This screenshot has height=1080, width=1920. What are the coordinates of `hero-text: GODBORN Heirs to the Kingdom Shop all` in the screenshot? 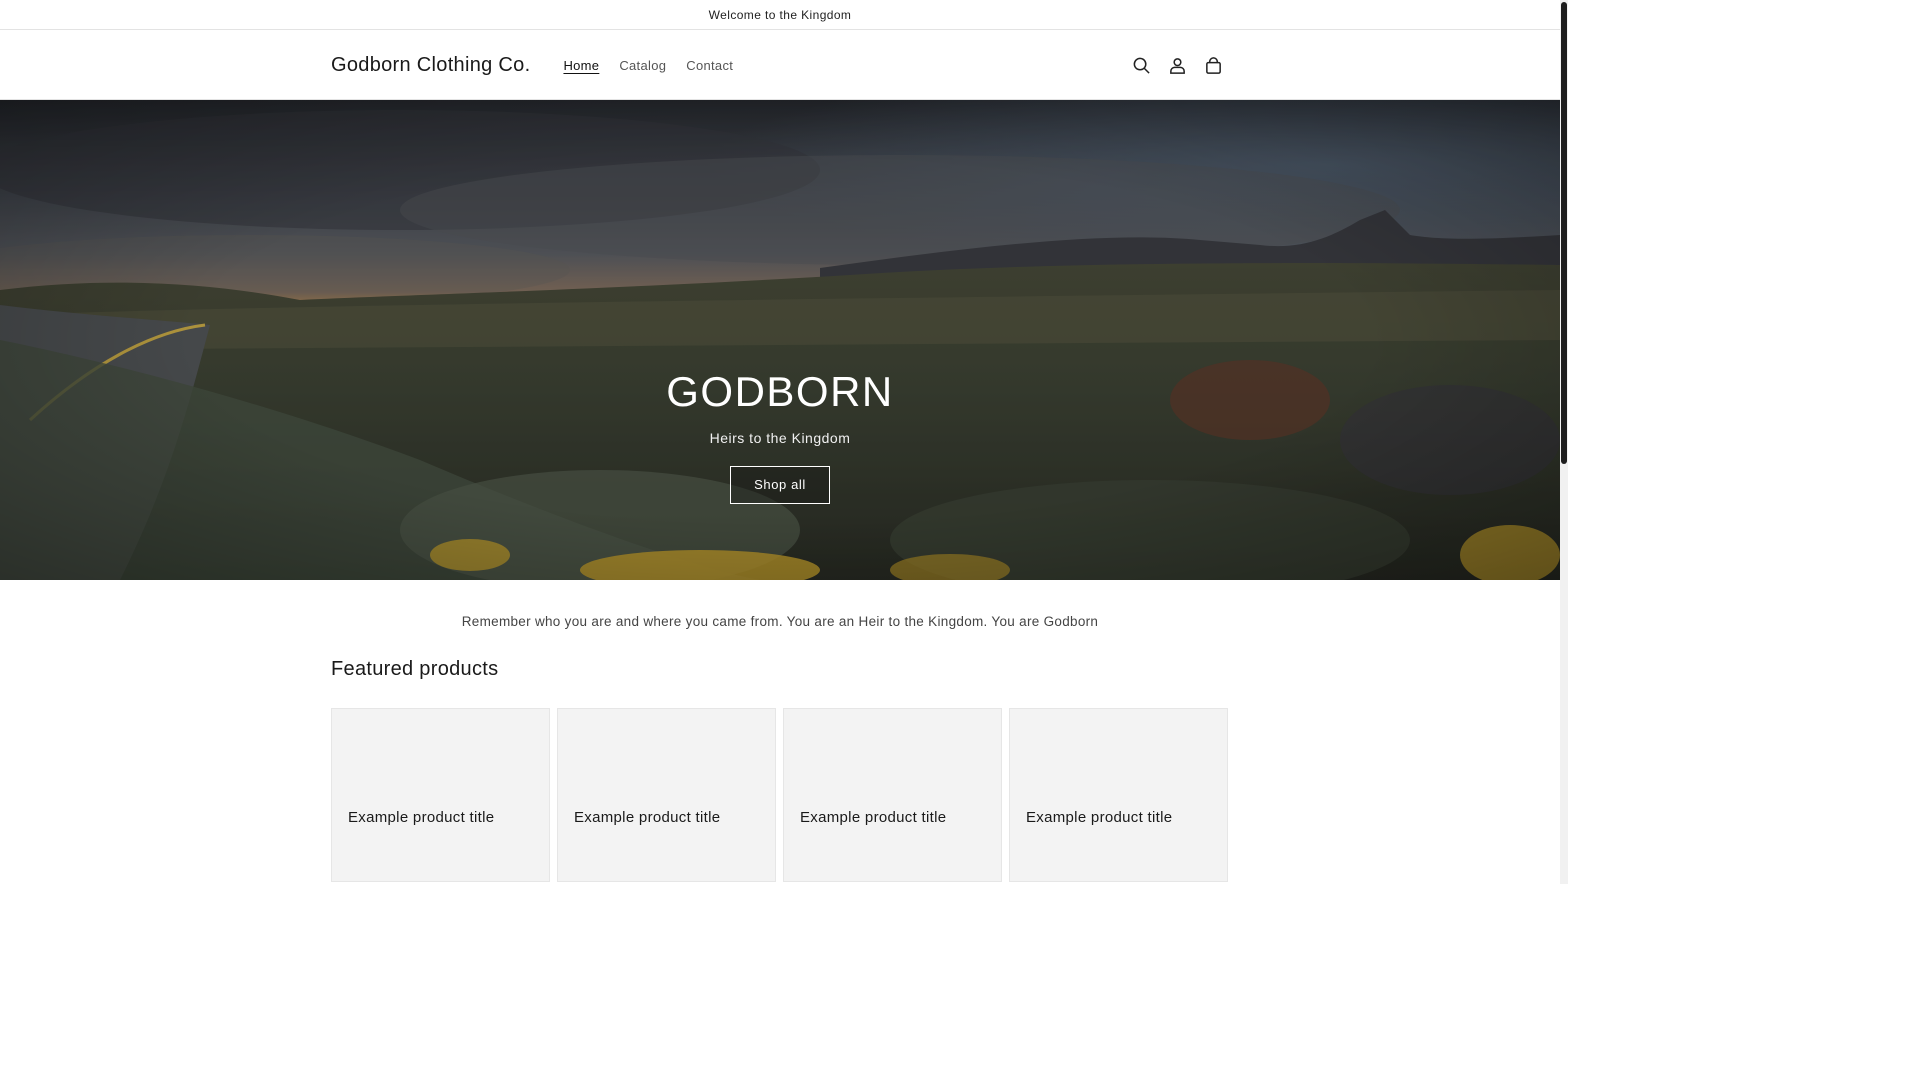 It's located at (780, 433).